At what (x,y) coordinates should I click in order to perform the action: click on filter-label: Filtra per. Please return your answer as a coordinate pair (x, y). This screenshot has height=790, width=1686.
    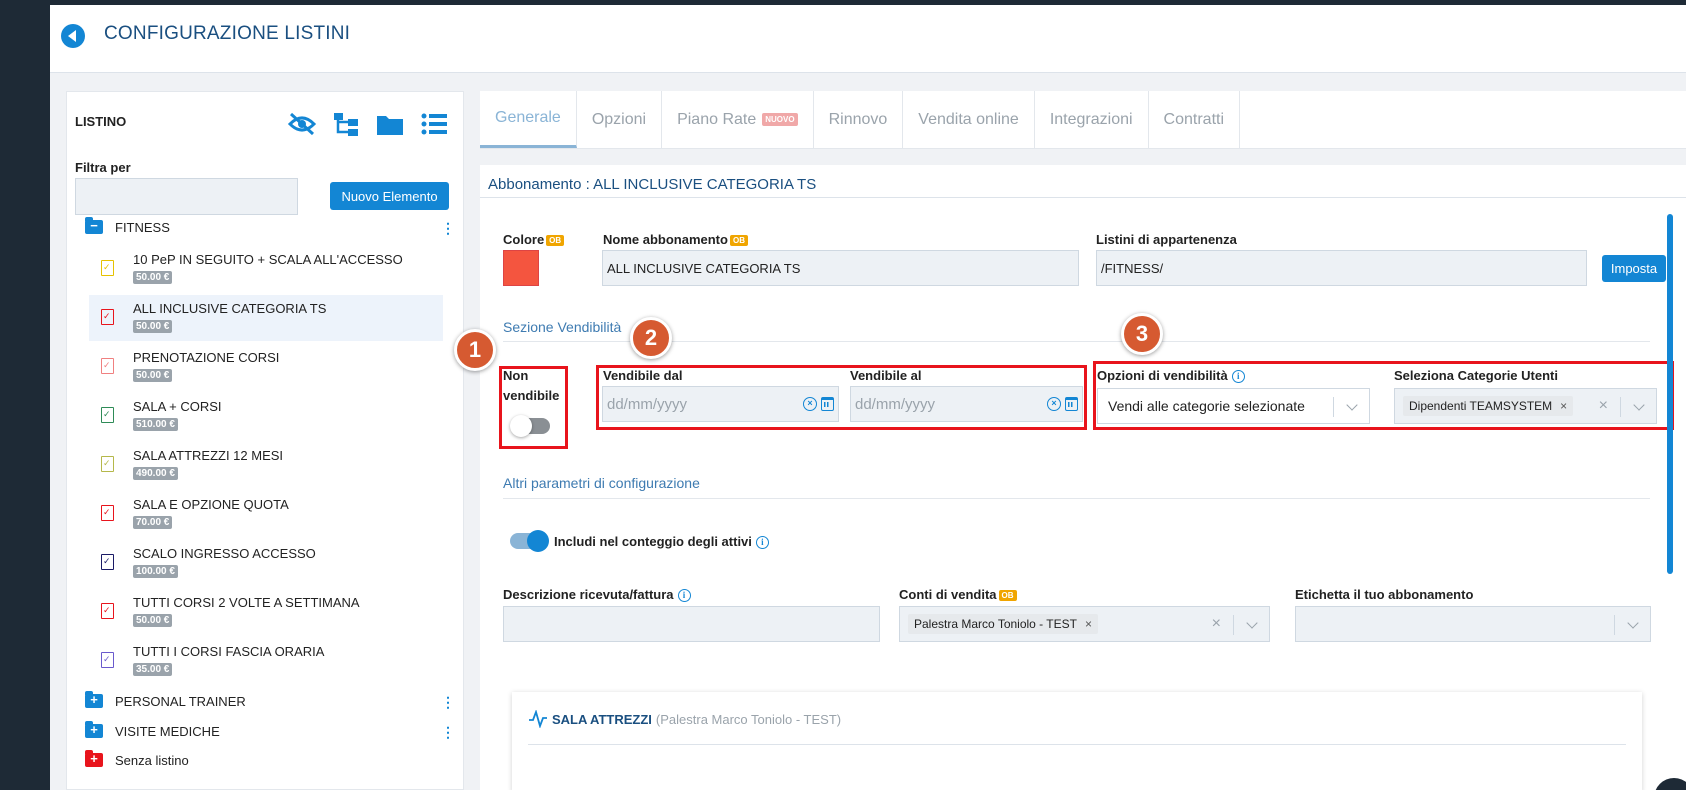
    Looking at the image, I should click on (103, 167).